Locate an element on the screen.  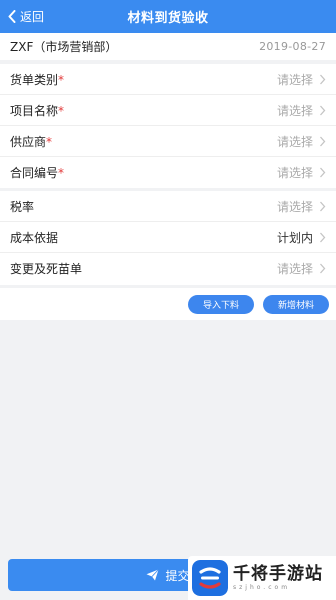
field-label: 货单类别 is located at coordinates (34, 79).